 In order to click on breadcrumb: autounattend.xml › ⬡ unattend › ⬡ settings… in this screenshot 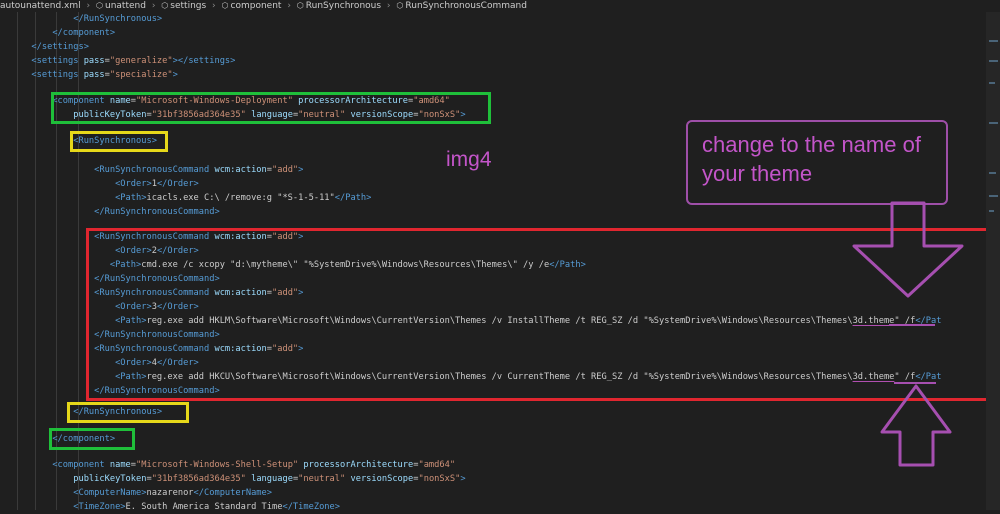, I will do `click(500, 6)`.